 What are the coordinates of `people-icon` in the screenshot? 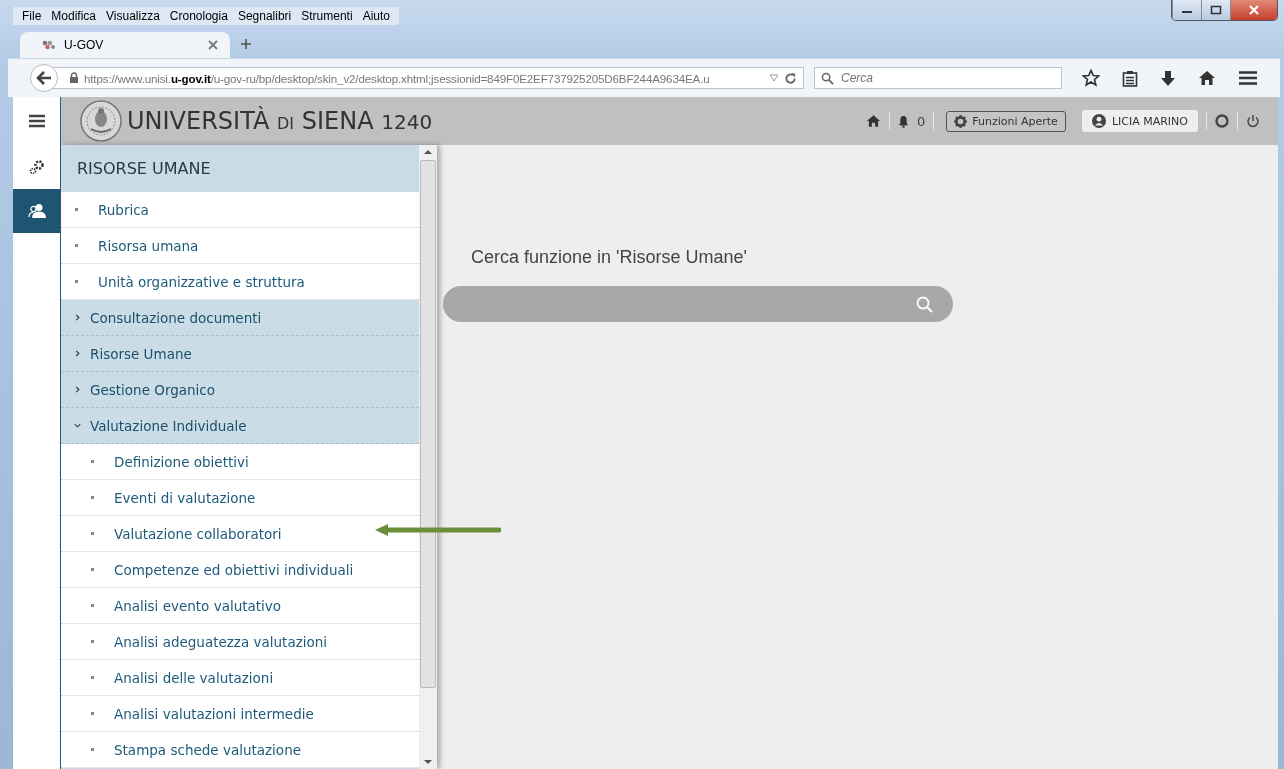 It's located at (36, 211).